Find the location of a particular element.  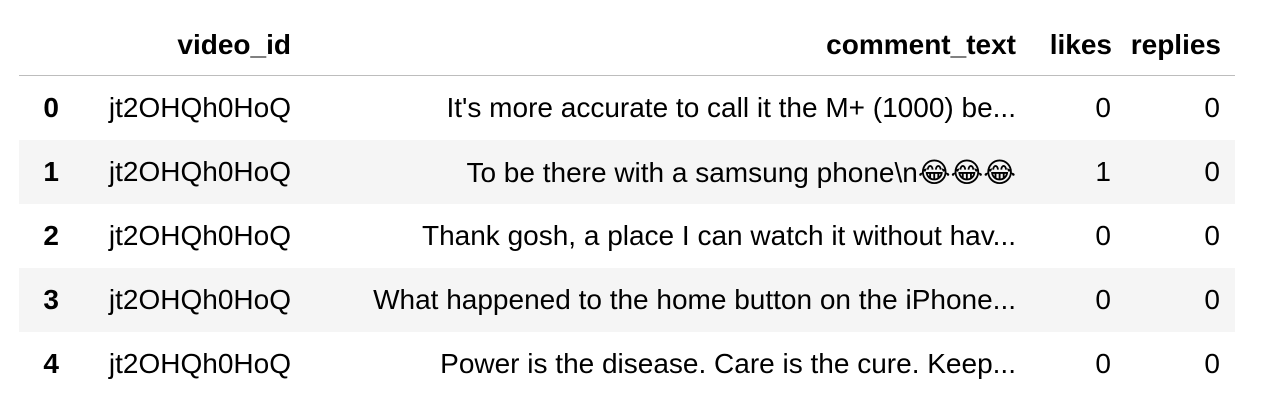

table-header: video_id comment_text likes replies is located at coordinates (627, 45).